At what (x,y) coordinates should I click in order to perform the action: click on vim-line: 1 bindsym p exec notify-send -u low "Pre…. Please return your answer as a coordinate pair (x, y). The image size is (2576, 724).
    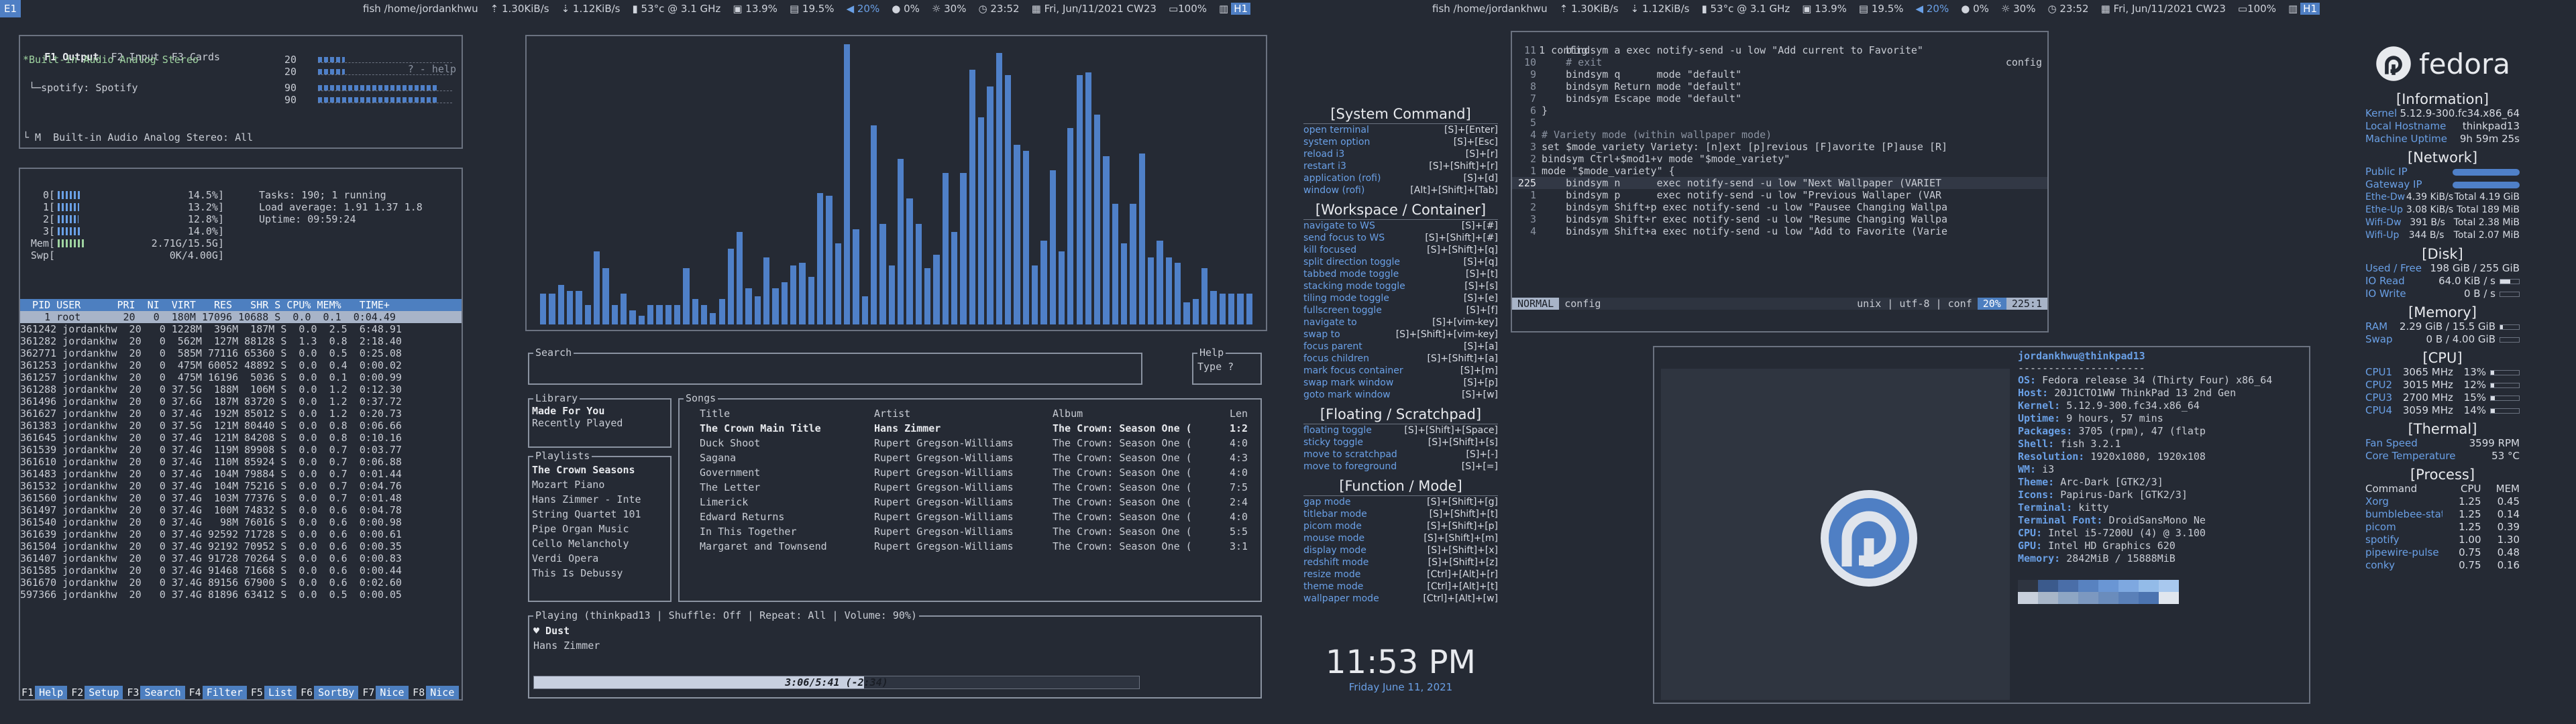
    Looking at the image, I should click on (1779, 195).